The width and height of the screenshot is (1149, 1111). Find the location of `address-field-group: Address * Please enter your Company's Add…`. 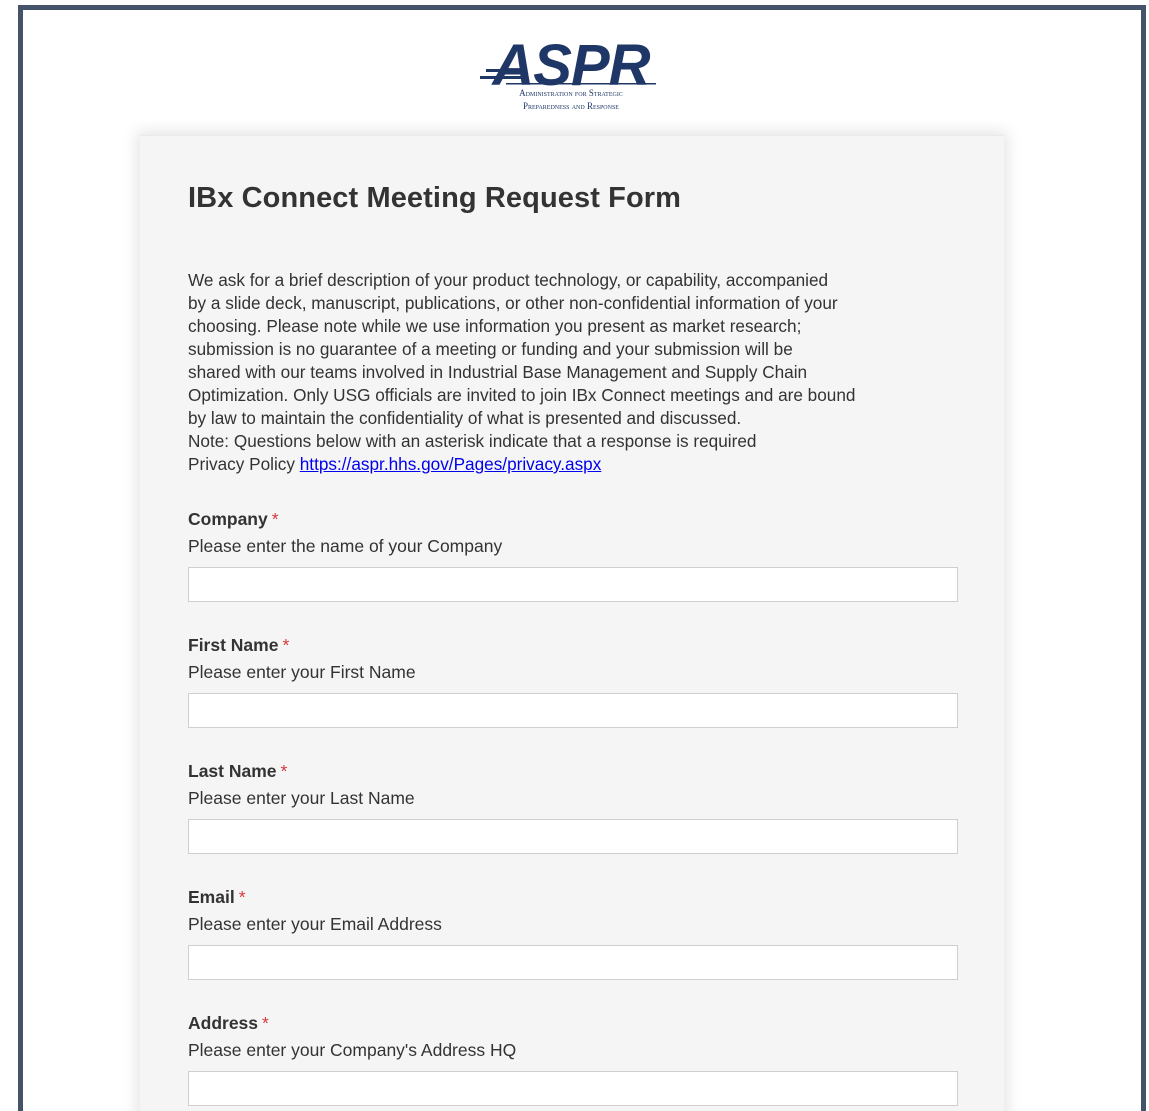

address-field-group: Address * Please enter your Company's Add… is located at coordinates (573, 1059).